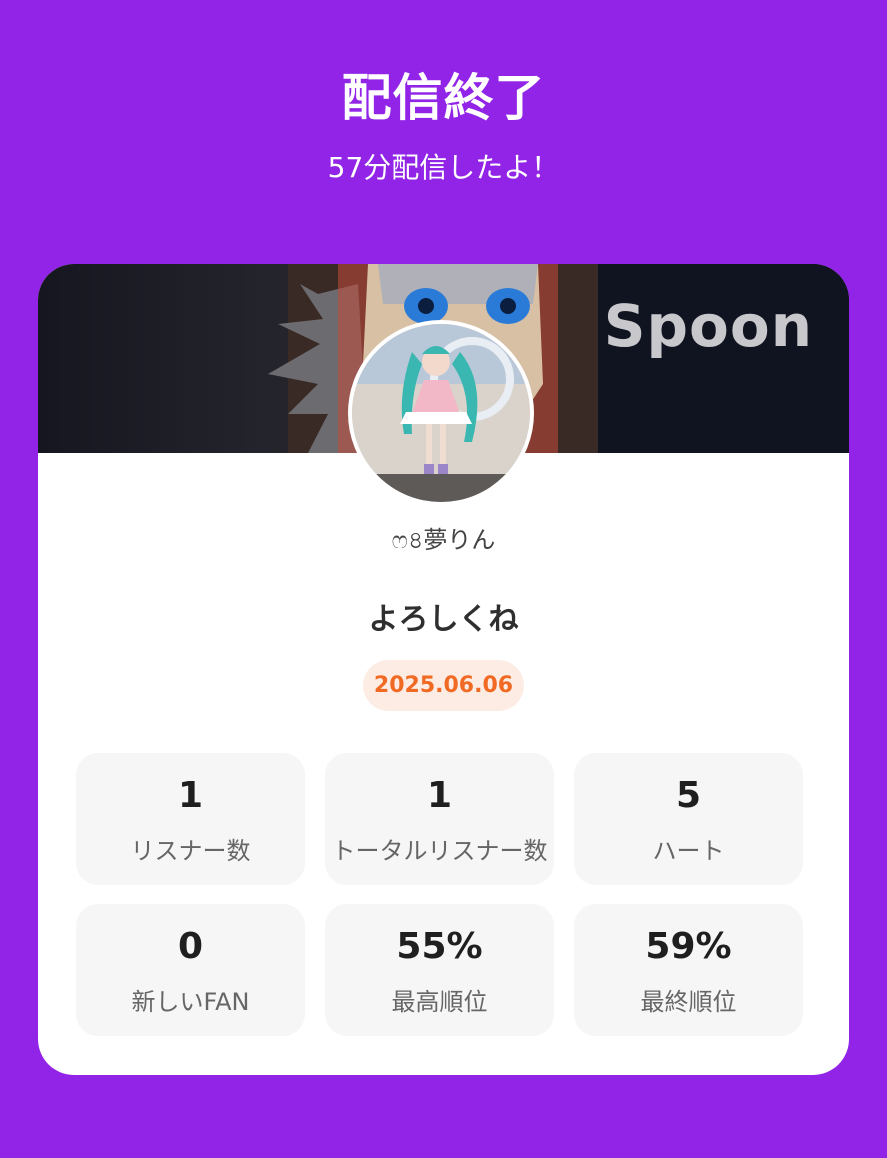  Describe the element at coordinates (439, 946) in the screenshot. I see `stat-value: 55%` at that location.